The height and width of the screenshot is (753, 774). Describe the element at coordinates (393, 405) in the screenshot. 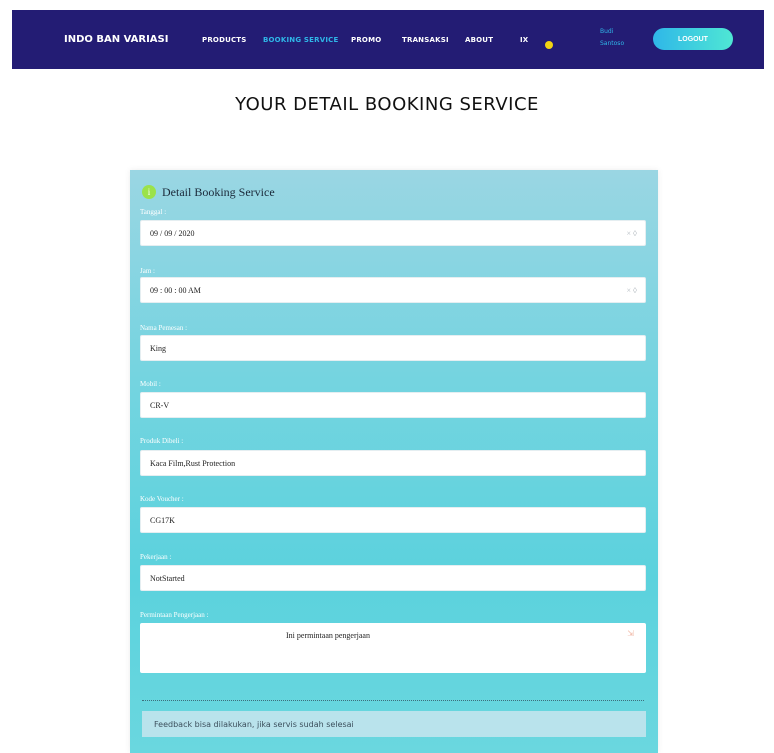

I see `car-field: CR-V` at that location.